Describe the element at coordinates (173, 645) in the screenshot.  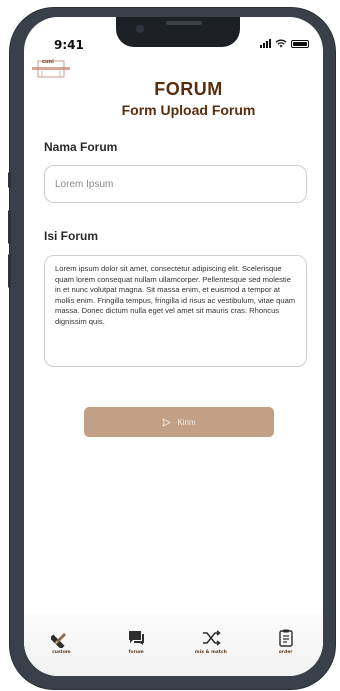
I see `bottom-nav: custom forum mix & match order` at that location.